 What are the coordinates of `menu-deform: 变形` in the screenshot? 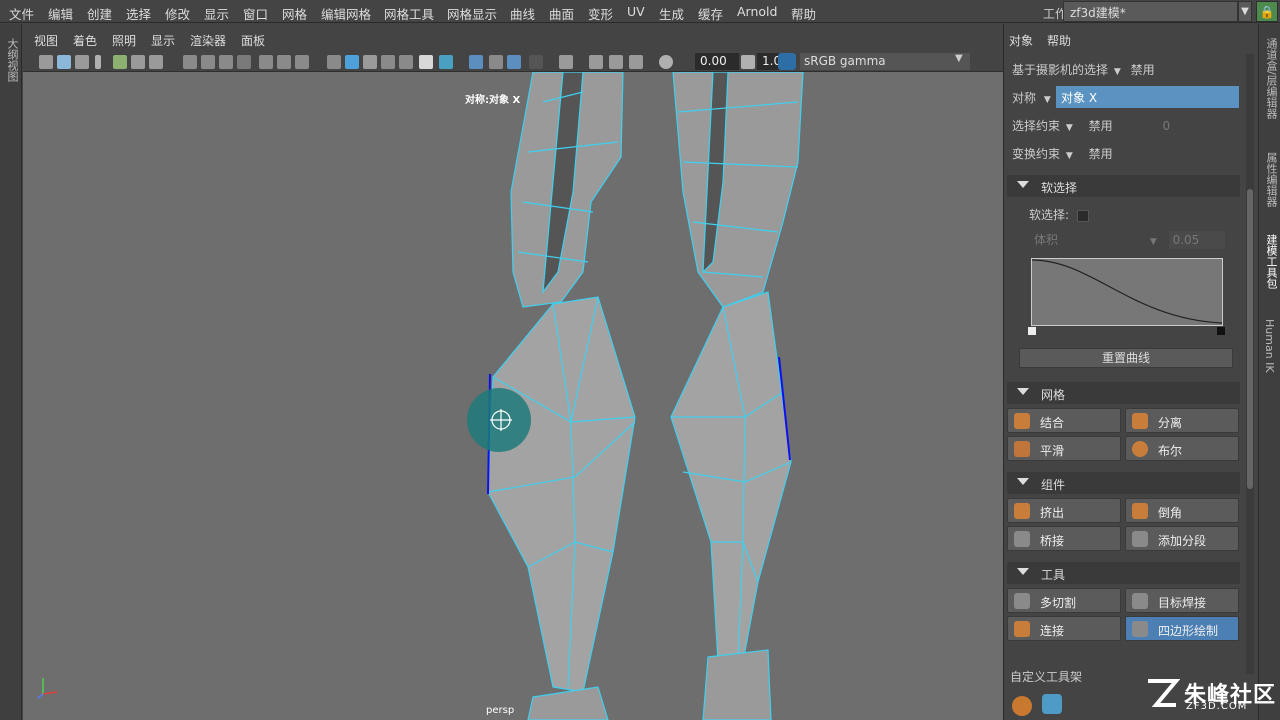 It's located at (600, 13).